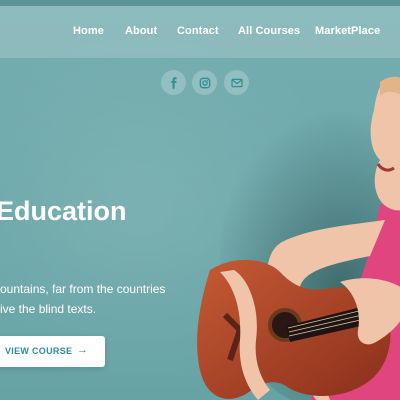 The width and height of the screenshot is (400, 400). What do you see at coordinates (63, 211) in the screenshot?
I see `hero-title: Education` at bounding box center [63, 211].